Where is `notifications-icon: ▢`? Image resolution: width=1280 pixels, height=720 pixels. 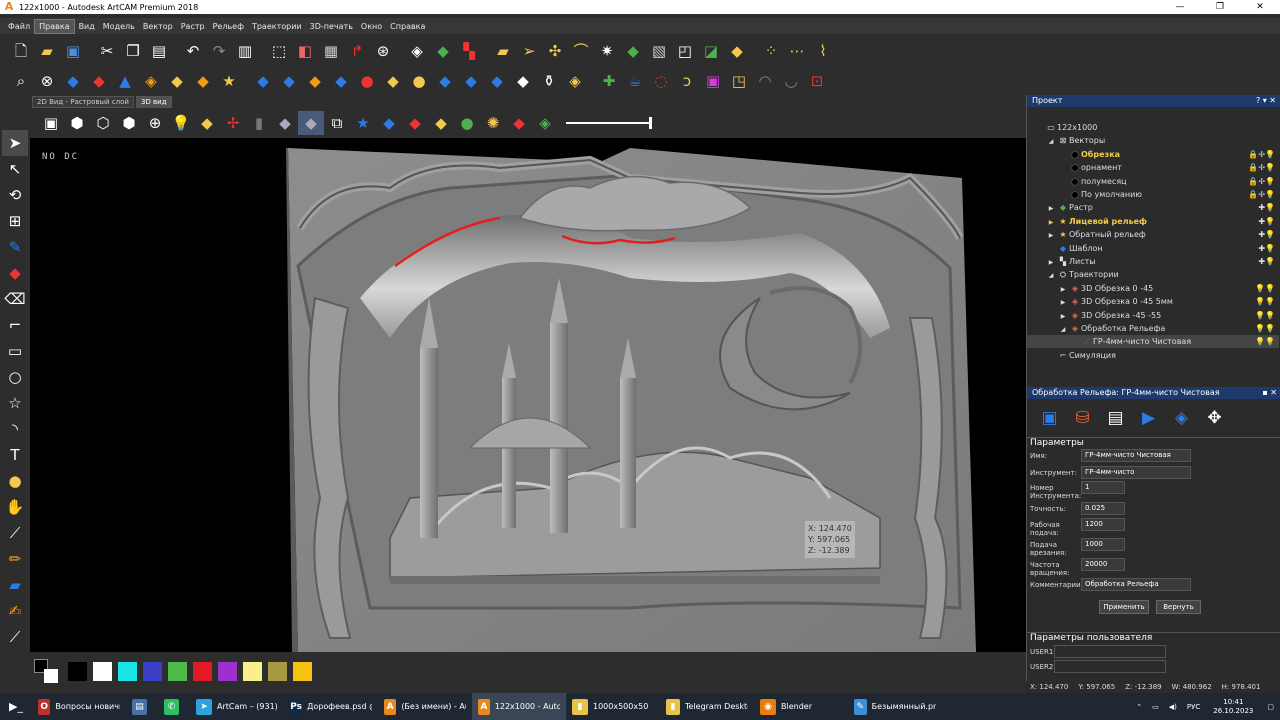 notifications-icon: ▢ is located at coordinates (1270, 707).